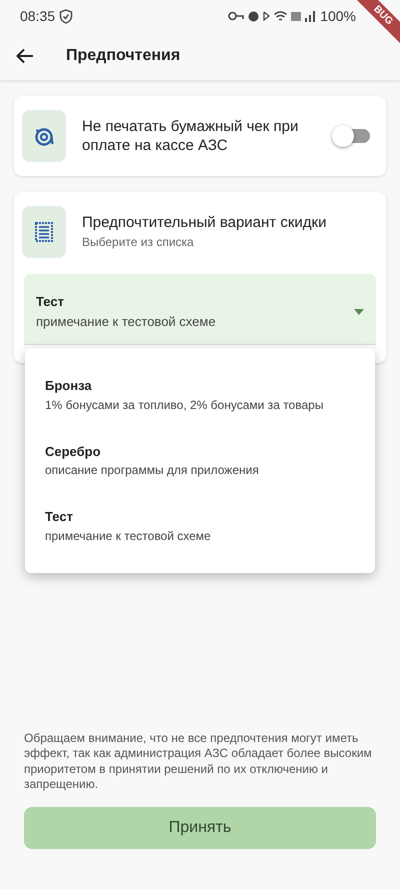  Describe the element at coordinates (359, 311) in the screenshot. I see `dropdown-caret-icon` at that location.